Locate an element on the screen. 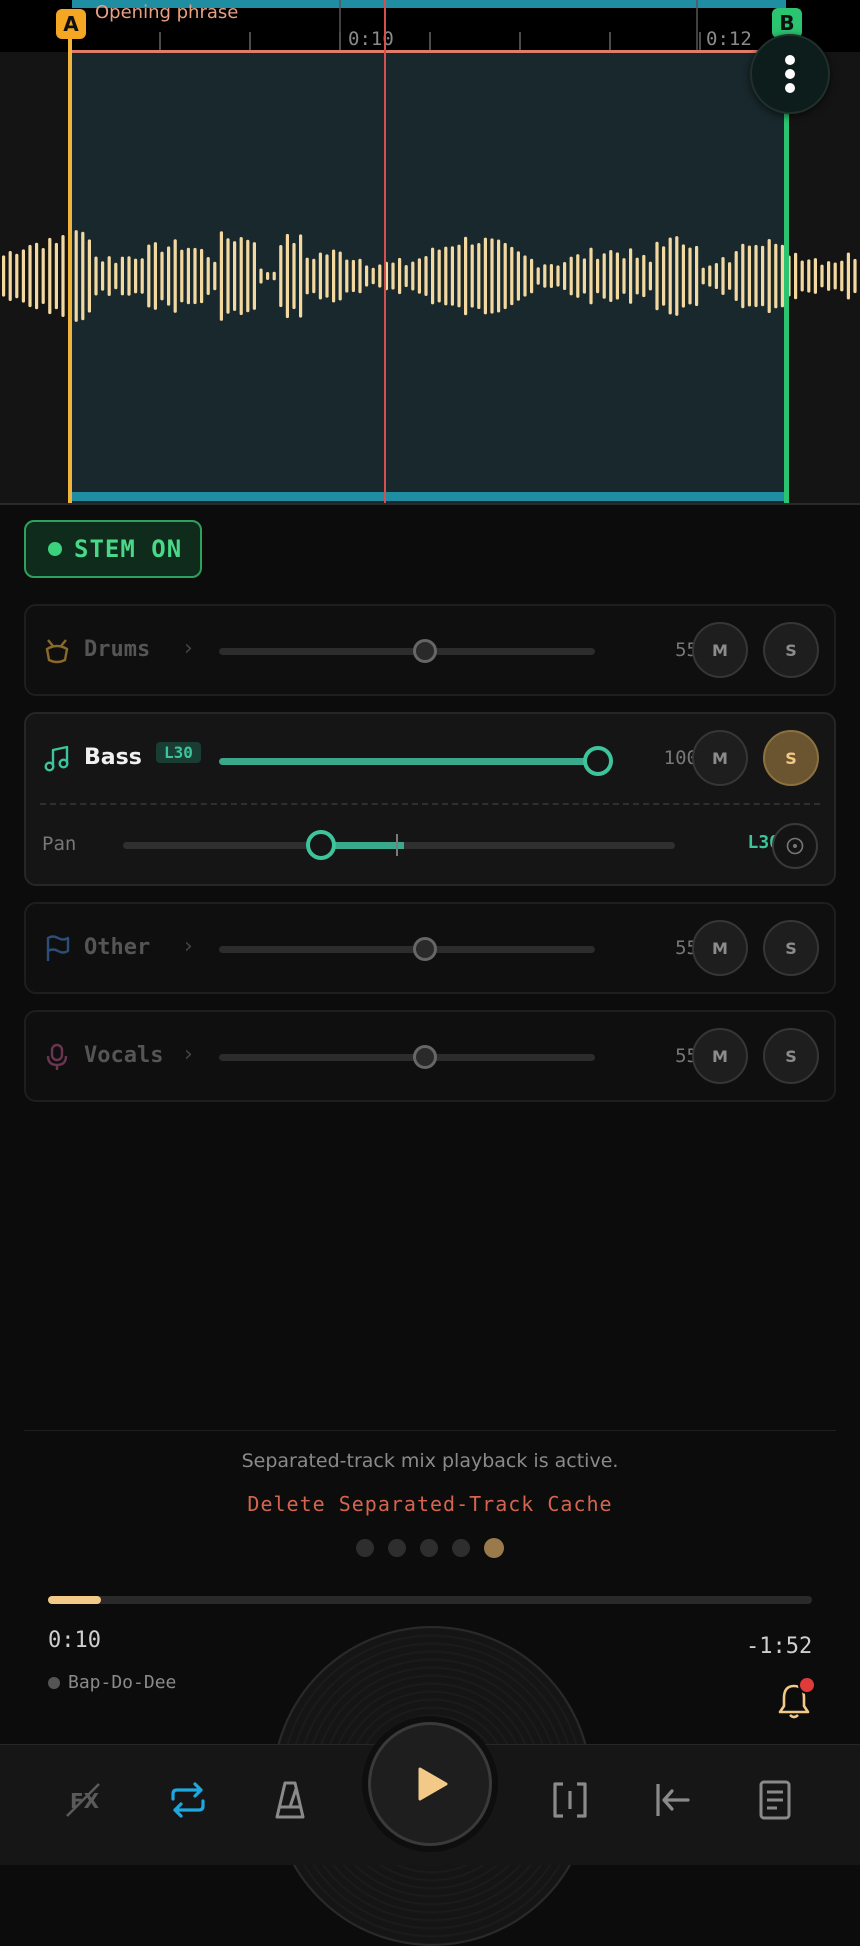  pan-slider-thumb is located at coordinates (321, 845).